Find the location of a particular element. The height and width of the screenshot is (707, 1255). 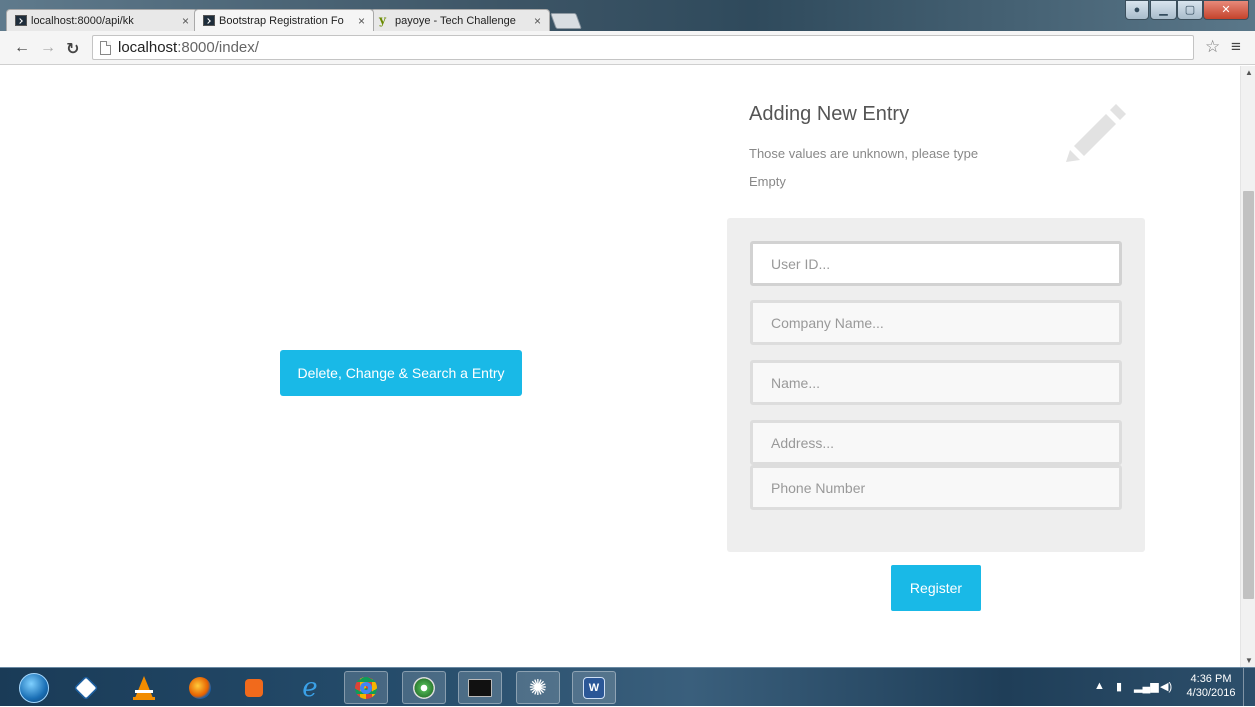

tab-api-kk: localhost:8000/api/kk × is located at coordinates (102, 20).